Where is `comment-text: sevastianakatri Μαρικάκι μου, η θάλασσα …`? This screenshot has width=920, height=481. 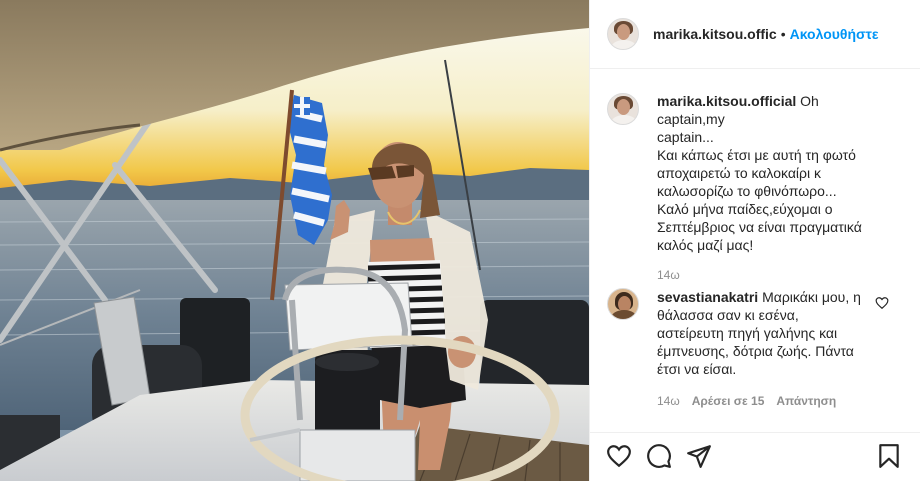 comment-text: sevastianakatri Μαρικάκι μου, η θάλασσα … is located at coordinates (773, 333).